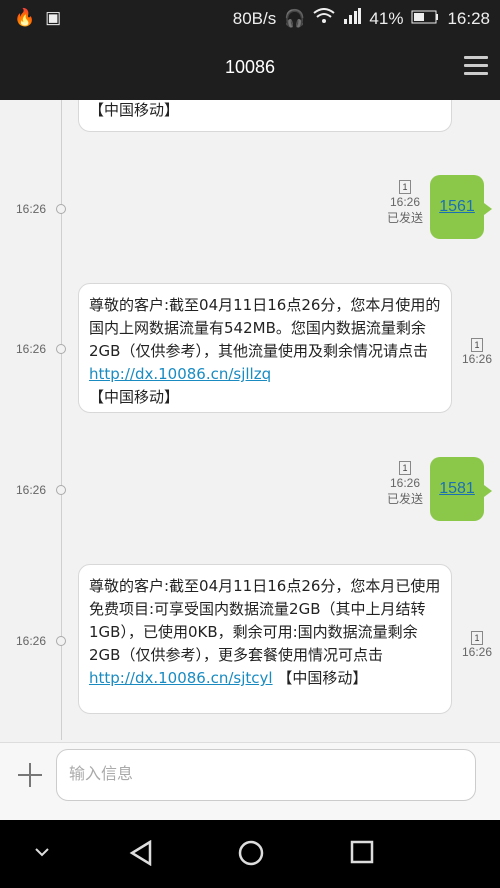 Image resolution: width=500 pixels, height=888 pixels. I want to click on message-link: 1581, so click(457, 488).